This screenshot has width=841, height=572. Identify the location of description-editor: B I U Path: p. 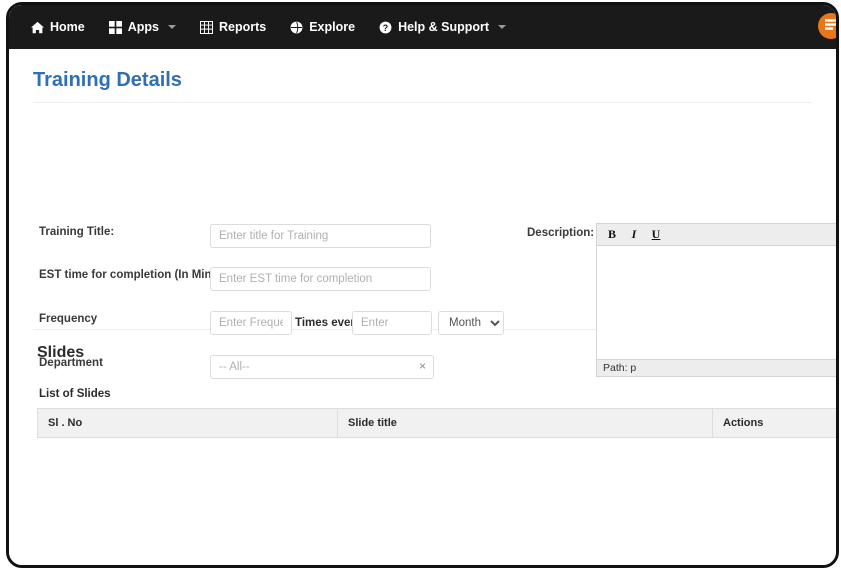
(716, 300).